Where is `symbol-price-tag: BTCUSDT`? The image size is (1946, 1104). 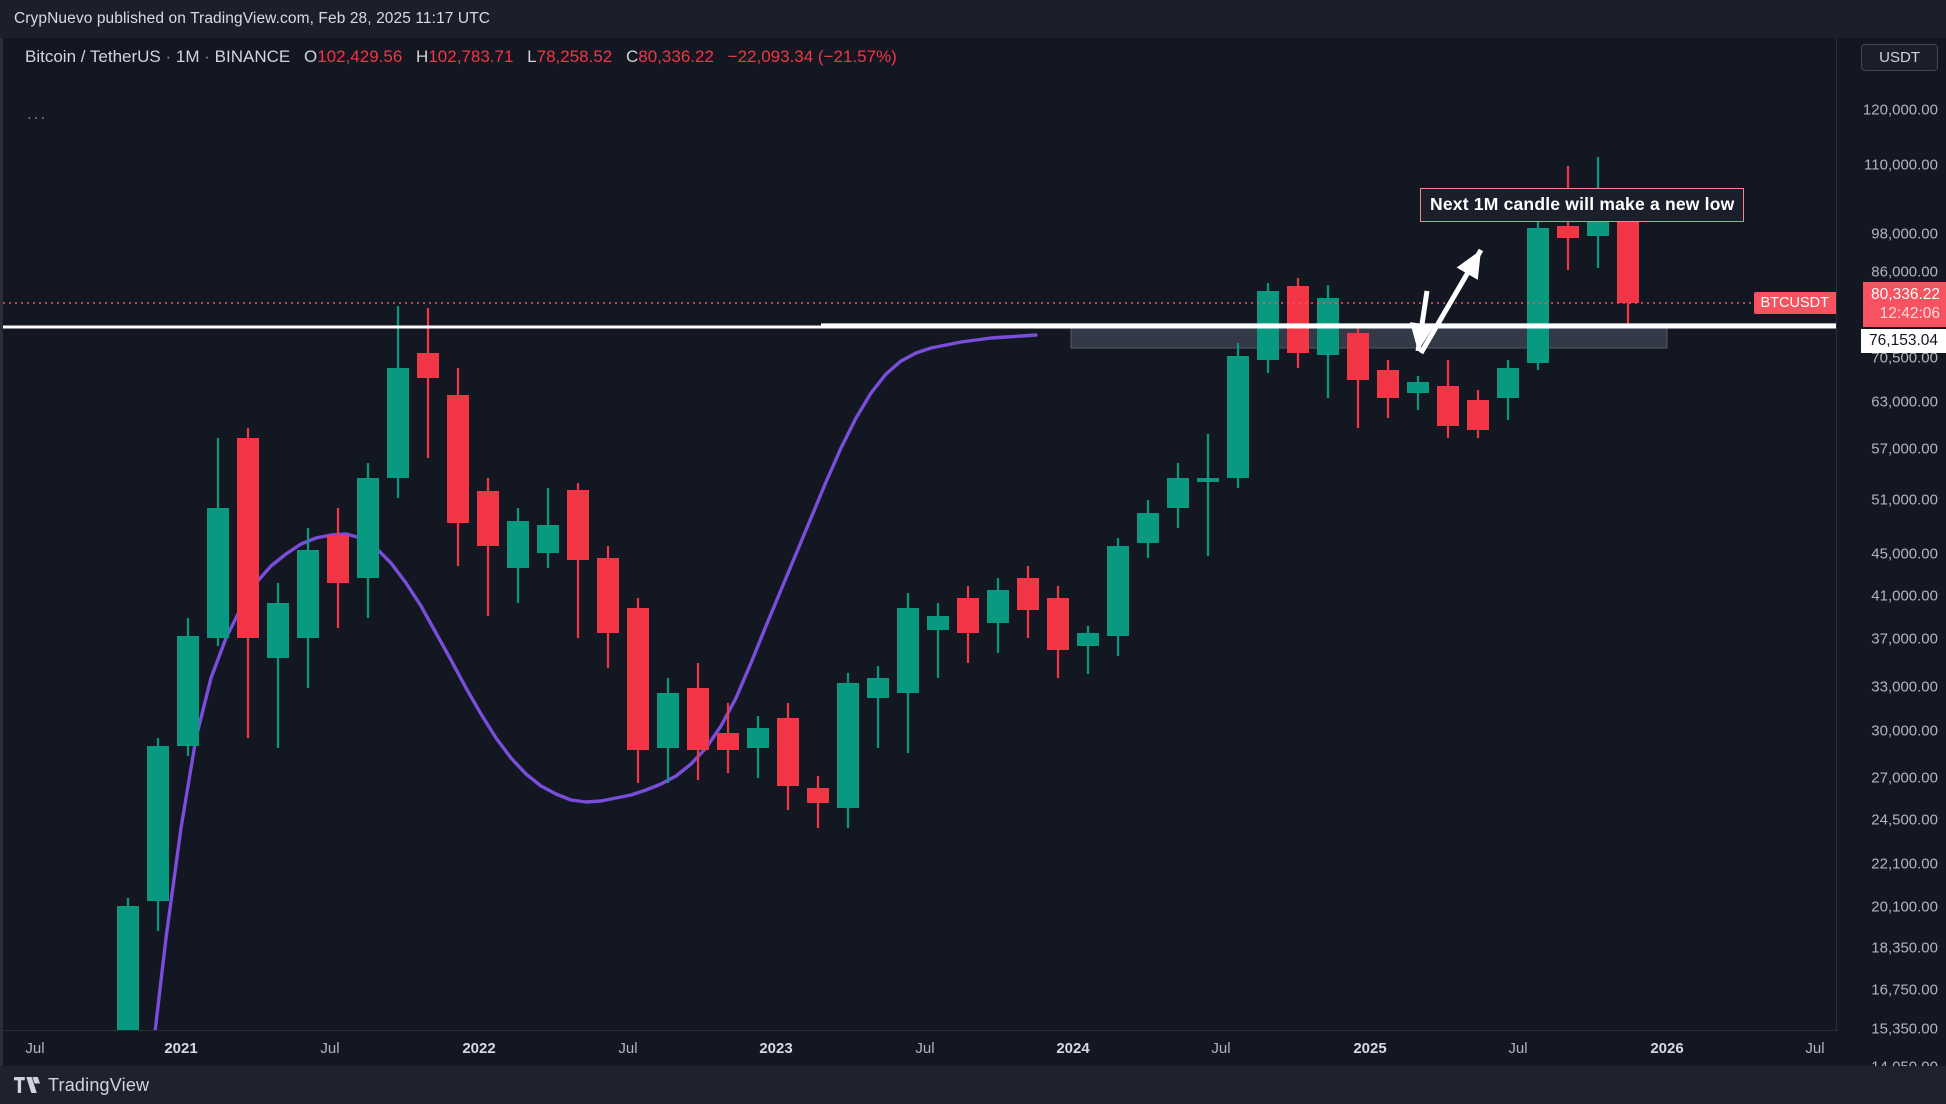 symbol-price-tag: BTCUSDT is located at coordinates (1794, 303).